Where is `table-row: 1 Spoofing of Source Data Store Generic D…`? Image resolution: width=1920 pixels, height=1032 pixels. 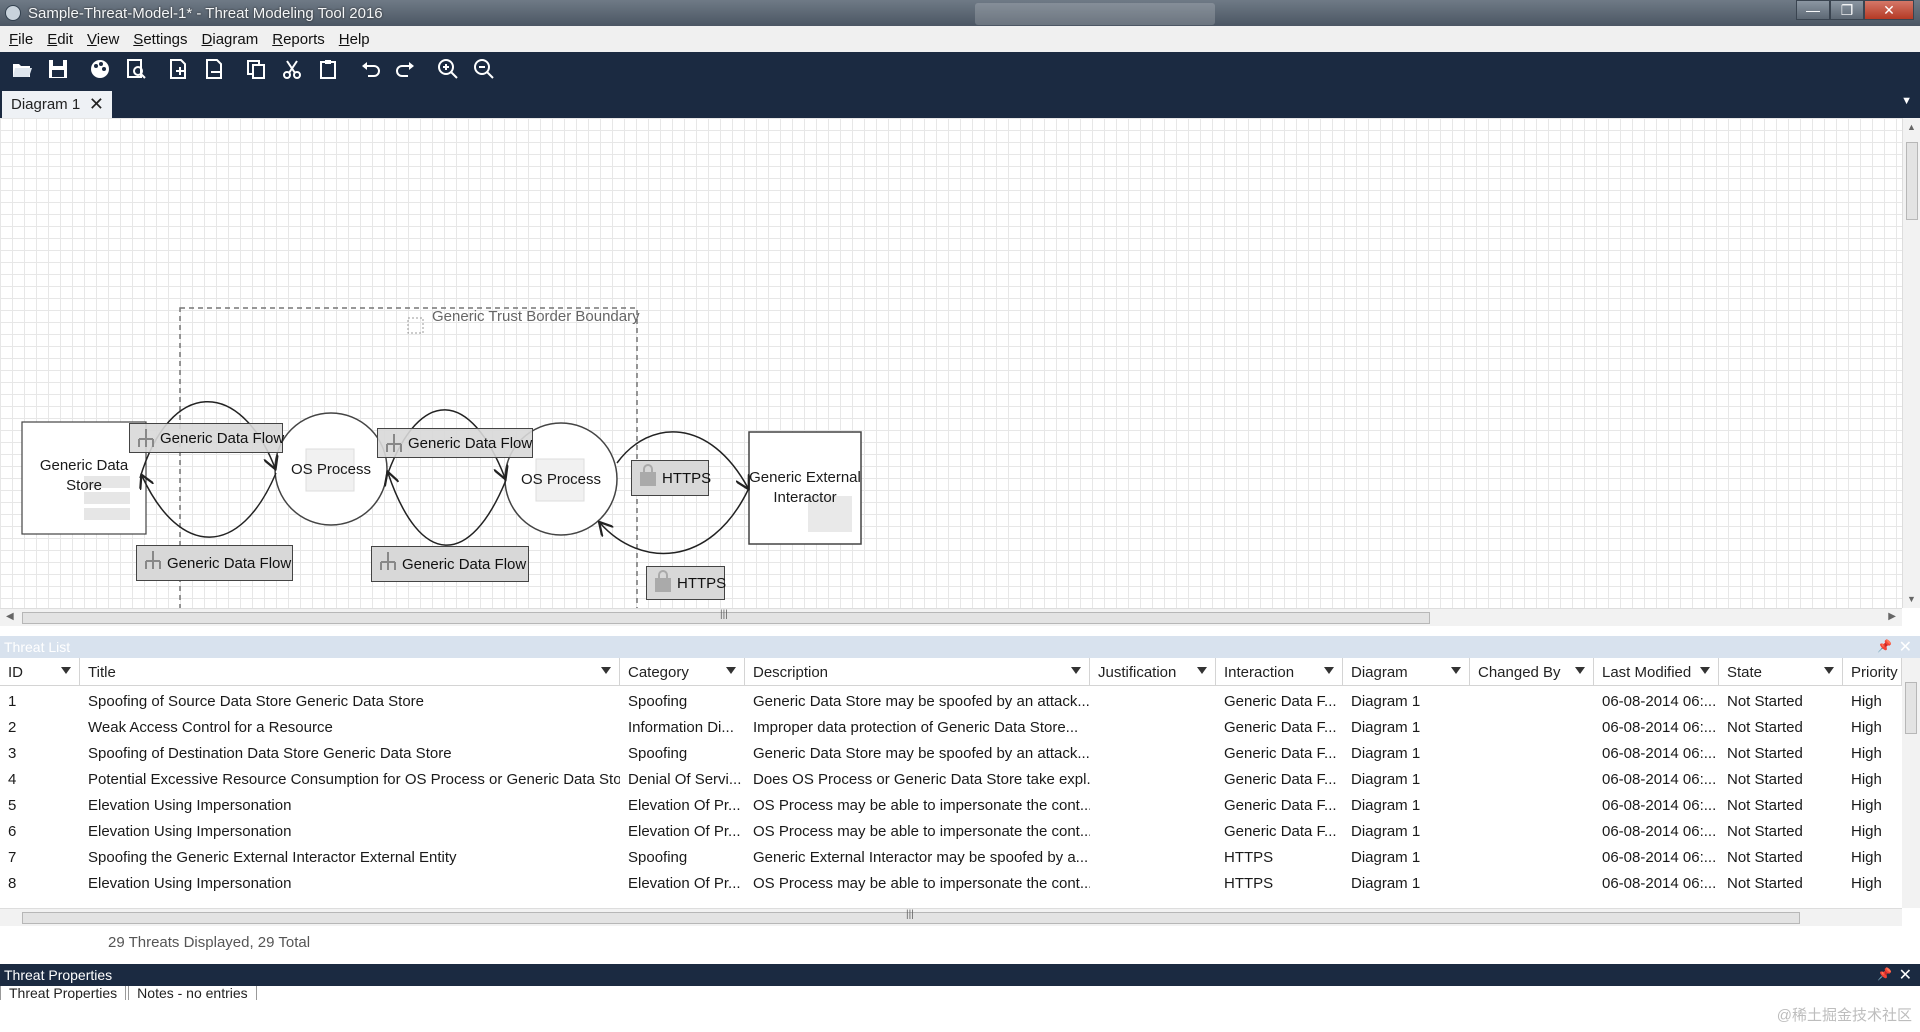 table-row: 1 Spoofing of Source Data Store Generic D… is located at coordinates (951, 701).